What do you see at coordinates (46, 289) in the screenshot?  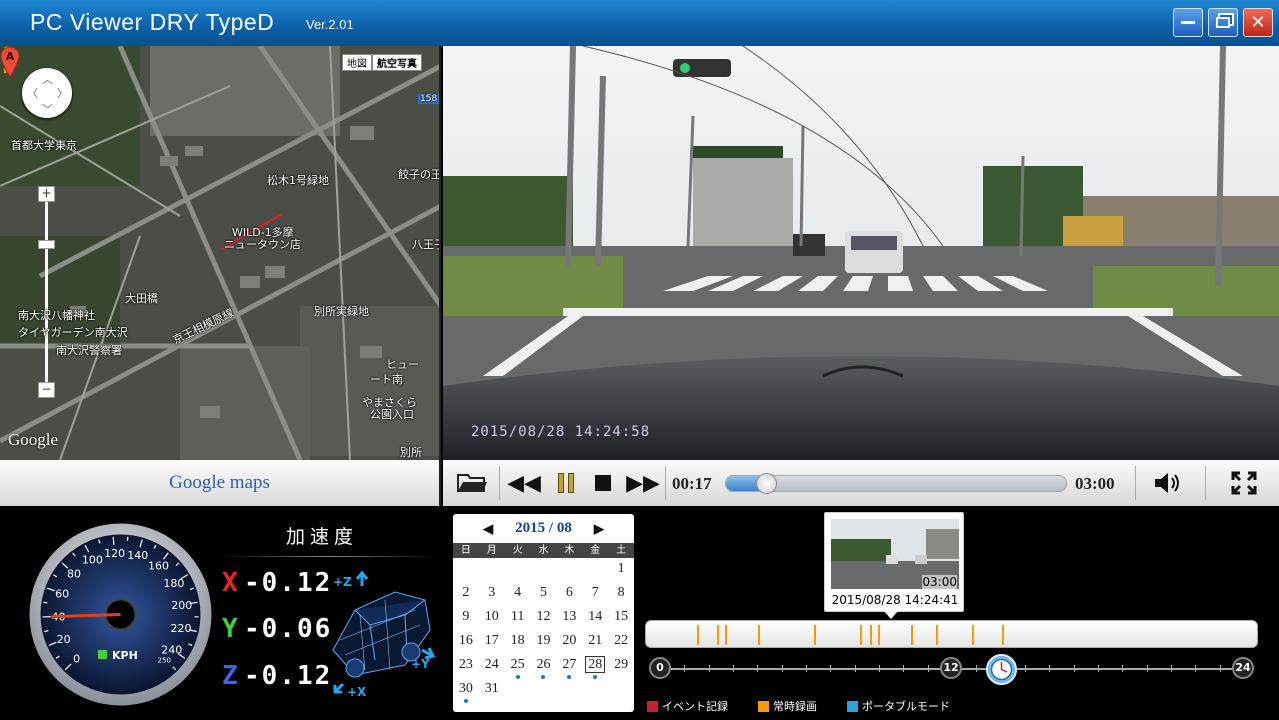 I see `zoom-slider-track` at bounding box center [46, 289].